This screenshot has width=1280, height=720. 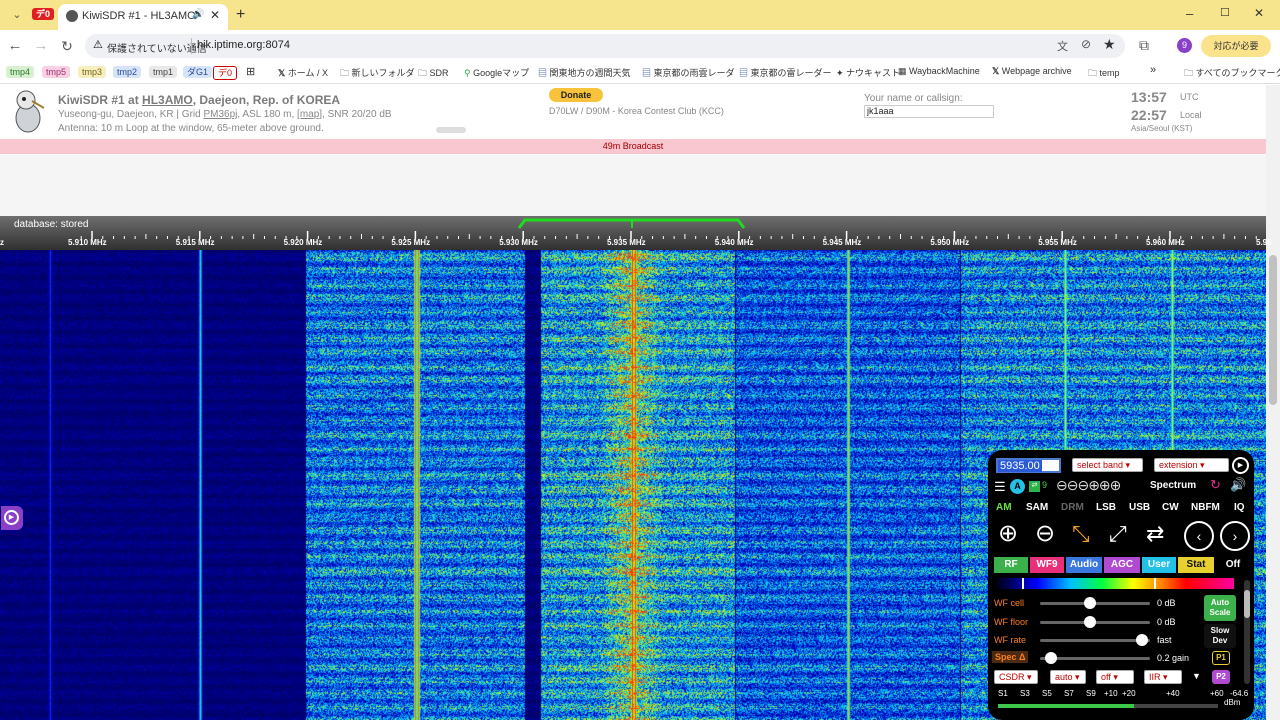 I want to click on mode-am: AM, so click(x=1004, y=507).